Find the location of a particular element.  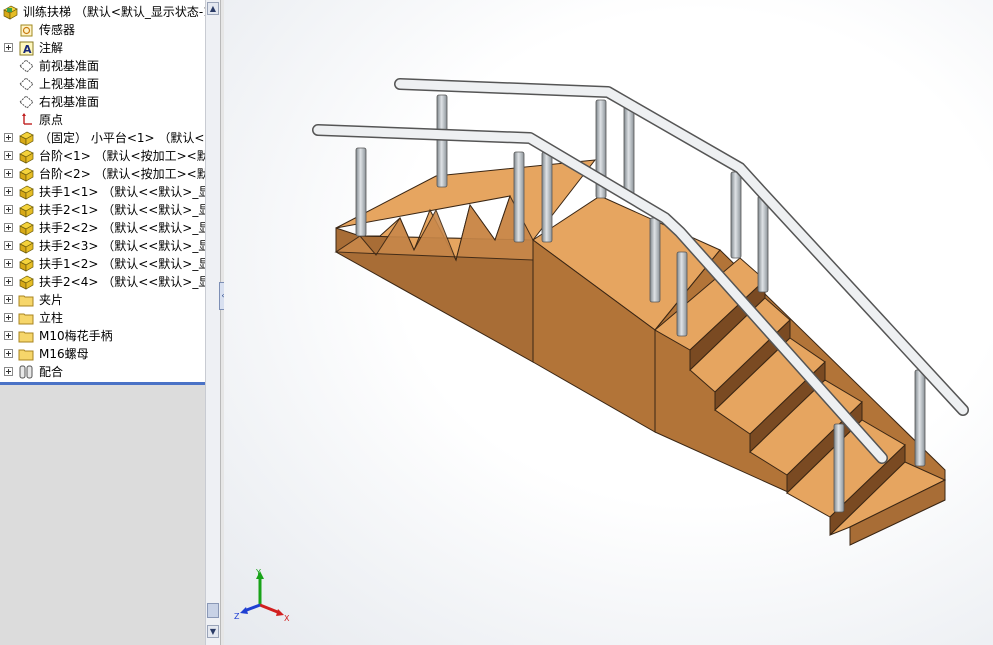

coordinate-triad: Y X Z is located at coordinates (262, 595).